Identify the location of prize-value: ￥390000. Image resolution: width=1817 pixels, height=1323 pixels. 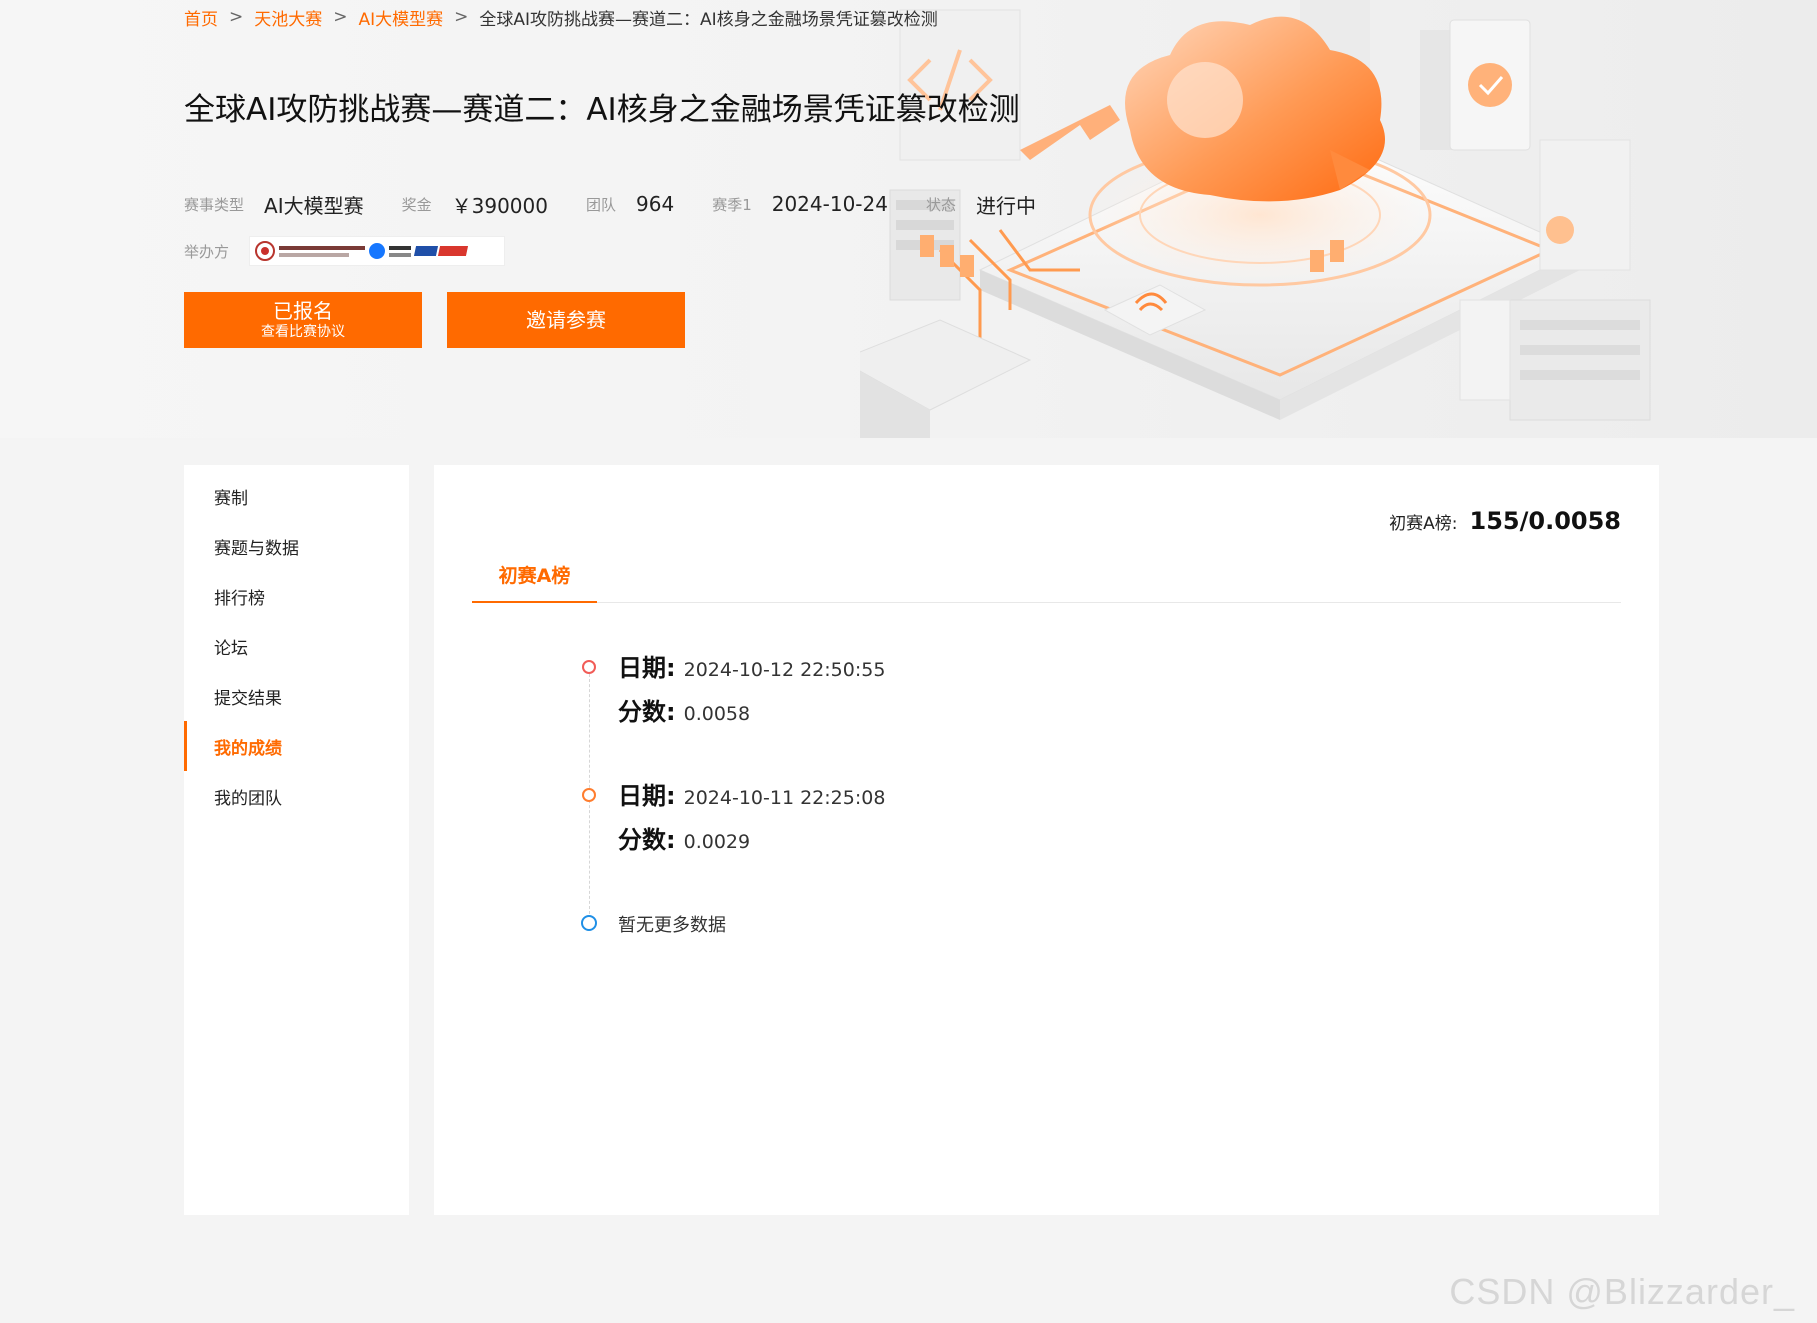
(499, 205).